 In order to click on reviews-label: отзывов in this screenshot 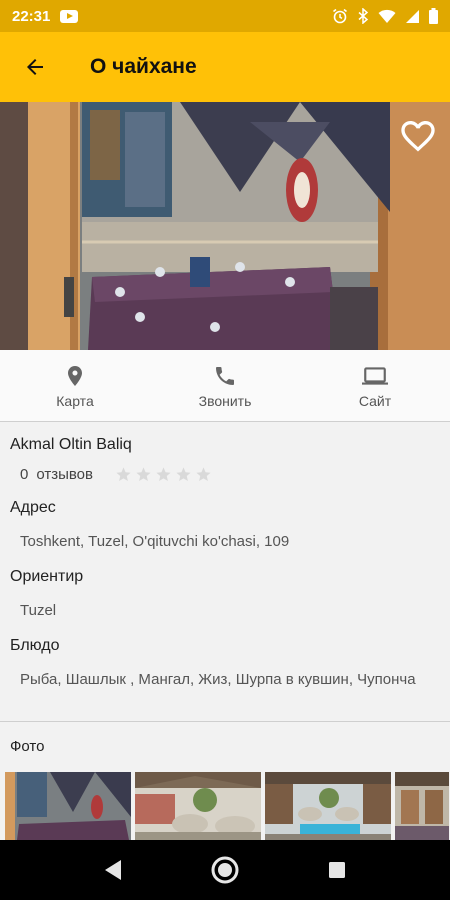, I will do `click(64, 474)`.